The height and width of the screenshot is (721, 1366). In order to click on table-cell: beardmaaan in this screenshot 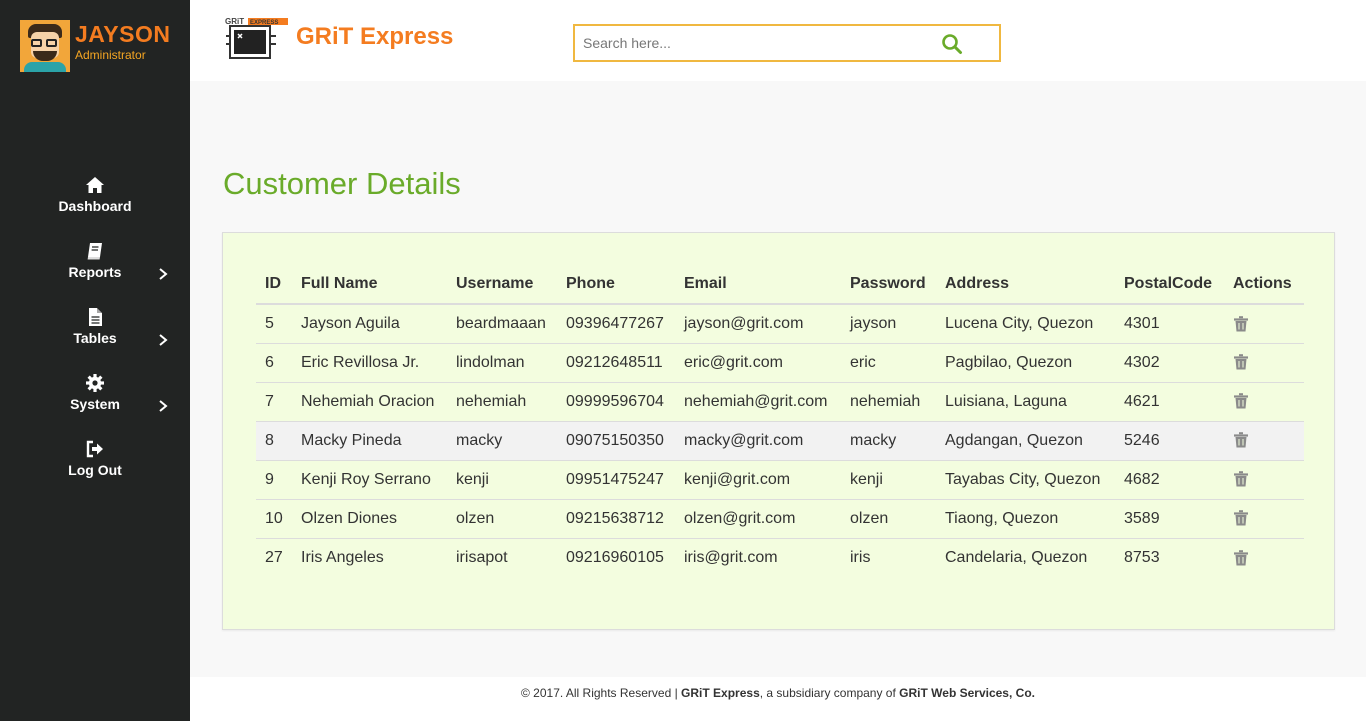, I will do `click(502, 323)`.